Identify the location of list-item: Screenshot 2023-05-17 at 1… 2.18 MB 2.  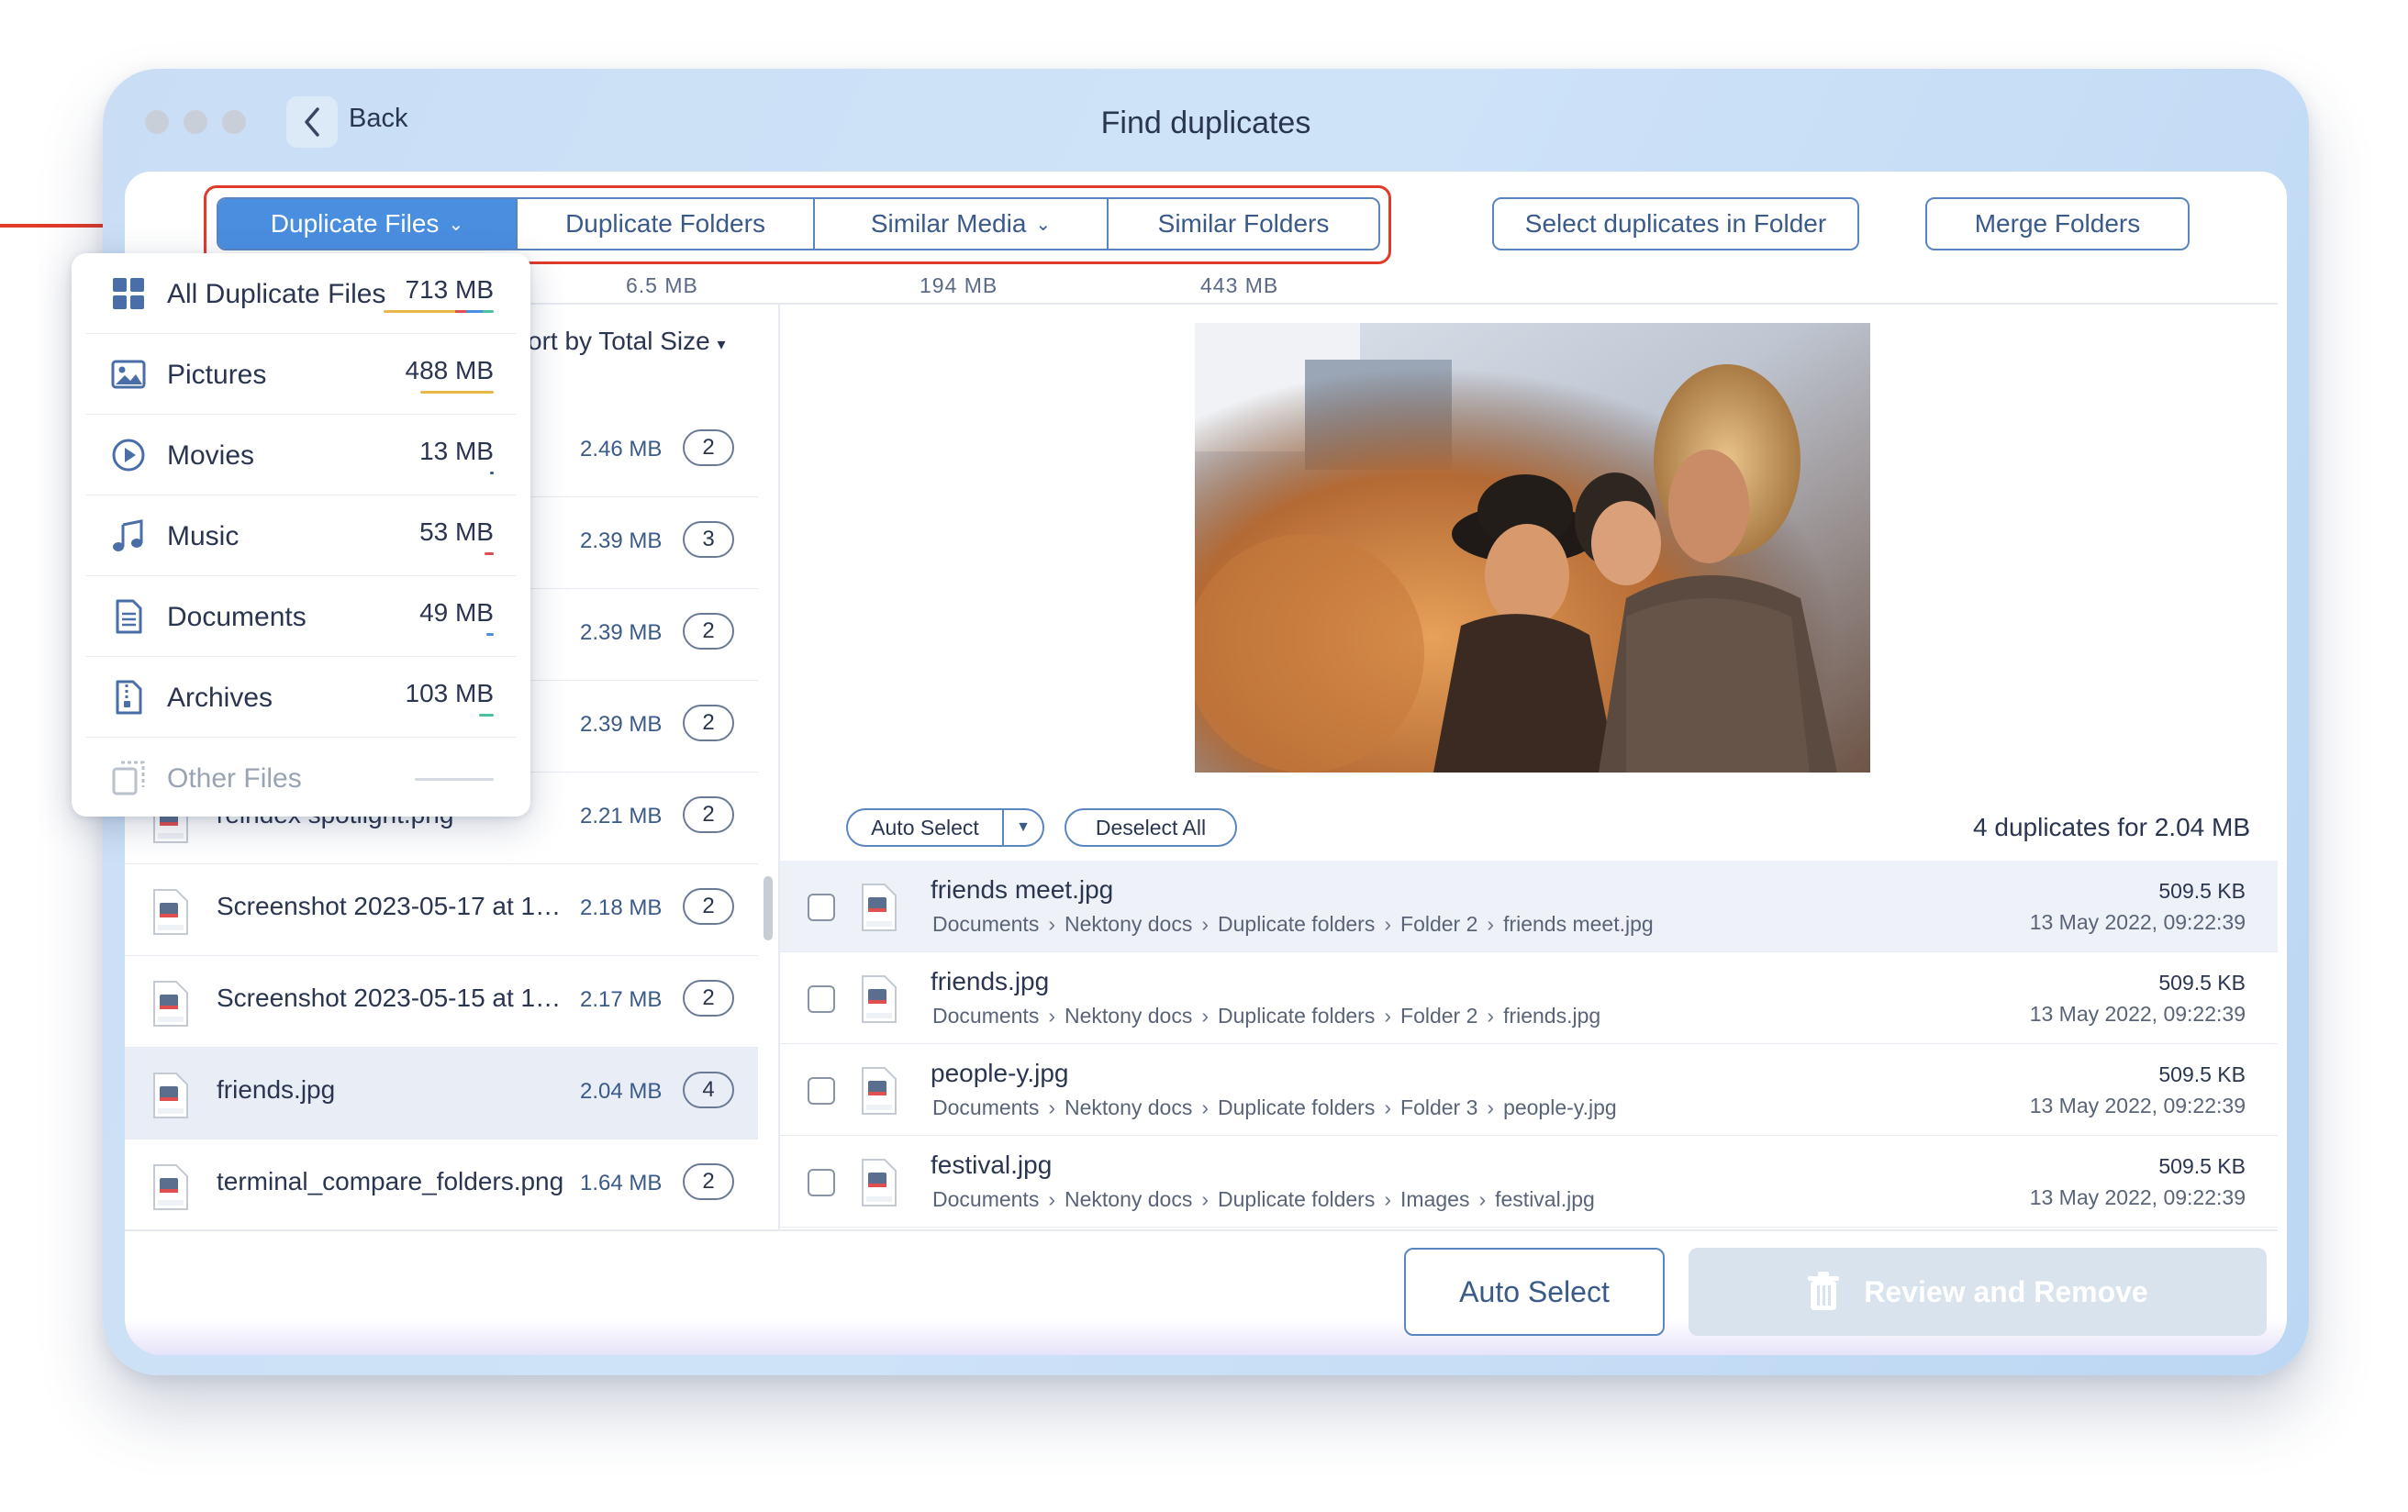
(442, 910).